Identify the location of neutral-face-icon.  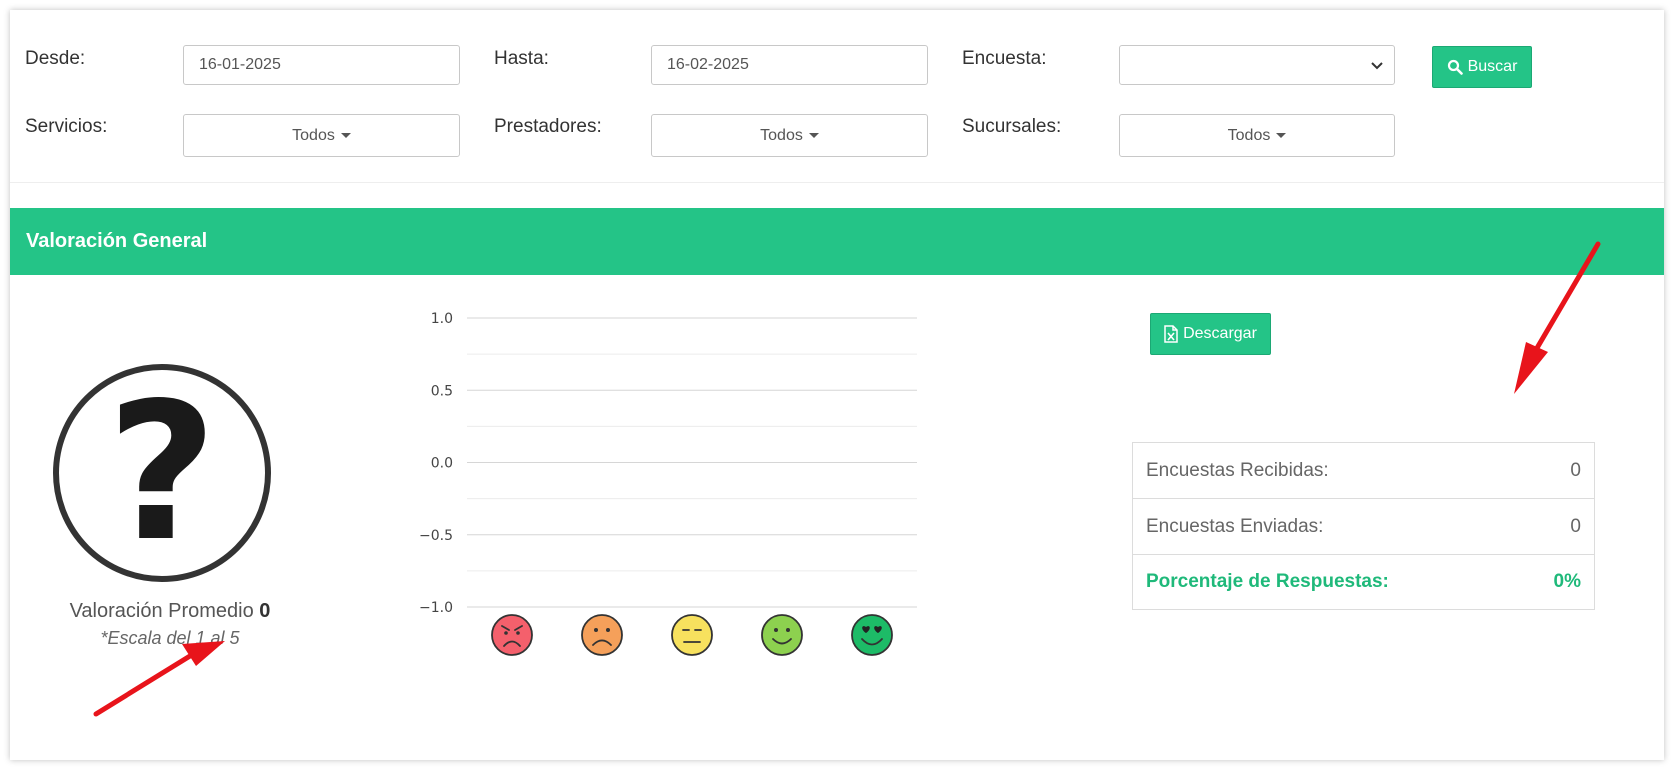
(692, 635).